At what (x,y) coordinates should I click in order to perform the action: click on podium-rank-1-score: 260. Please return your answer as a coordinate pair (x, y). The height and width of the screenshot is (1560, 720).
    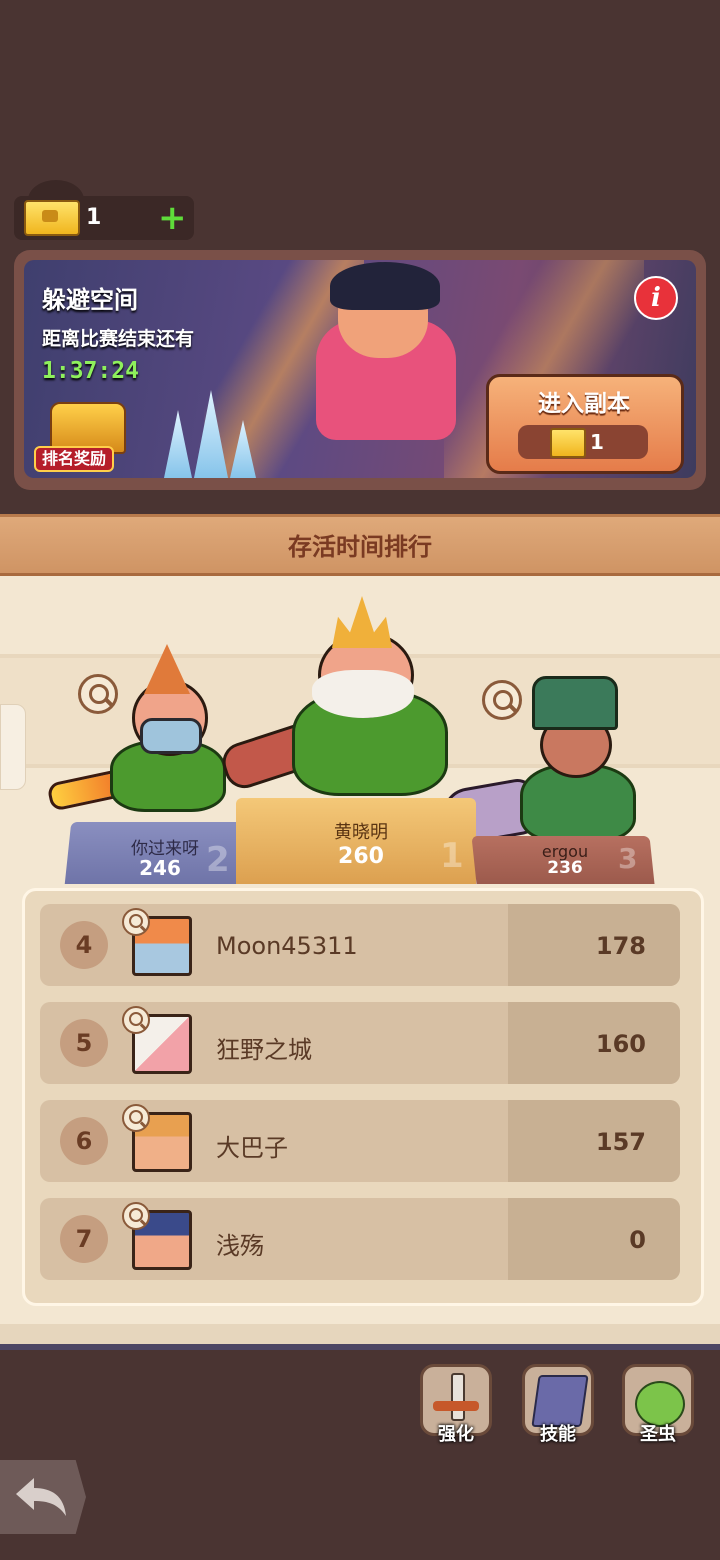
    Looking at the image, I should click on (361, 856).